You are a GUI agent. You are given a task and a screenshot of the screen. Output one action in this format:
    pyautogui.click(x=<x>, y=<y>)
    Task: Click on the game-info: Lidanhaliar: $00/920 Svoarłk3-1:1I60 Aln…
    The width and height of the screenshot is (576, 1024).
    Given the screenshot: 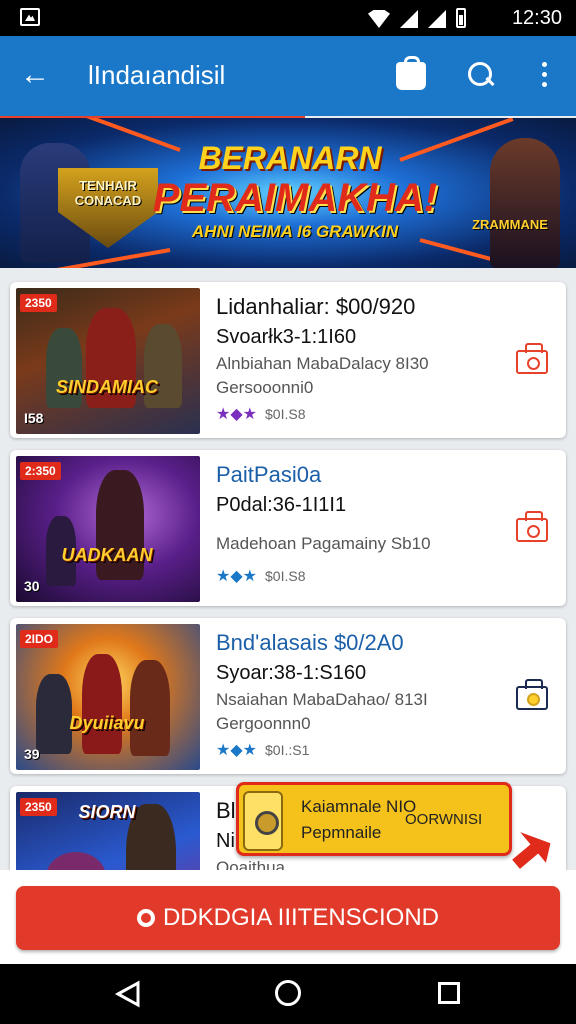 What is the action you would take?
    pyautogui.click(x=361, y=358)
    